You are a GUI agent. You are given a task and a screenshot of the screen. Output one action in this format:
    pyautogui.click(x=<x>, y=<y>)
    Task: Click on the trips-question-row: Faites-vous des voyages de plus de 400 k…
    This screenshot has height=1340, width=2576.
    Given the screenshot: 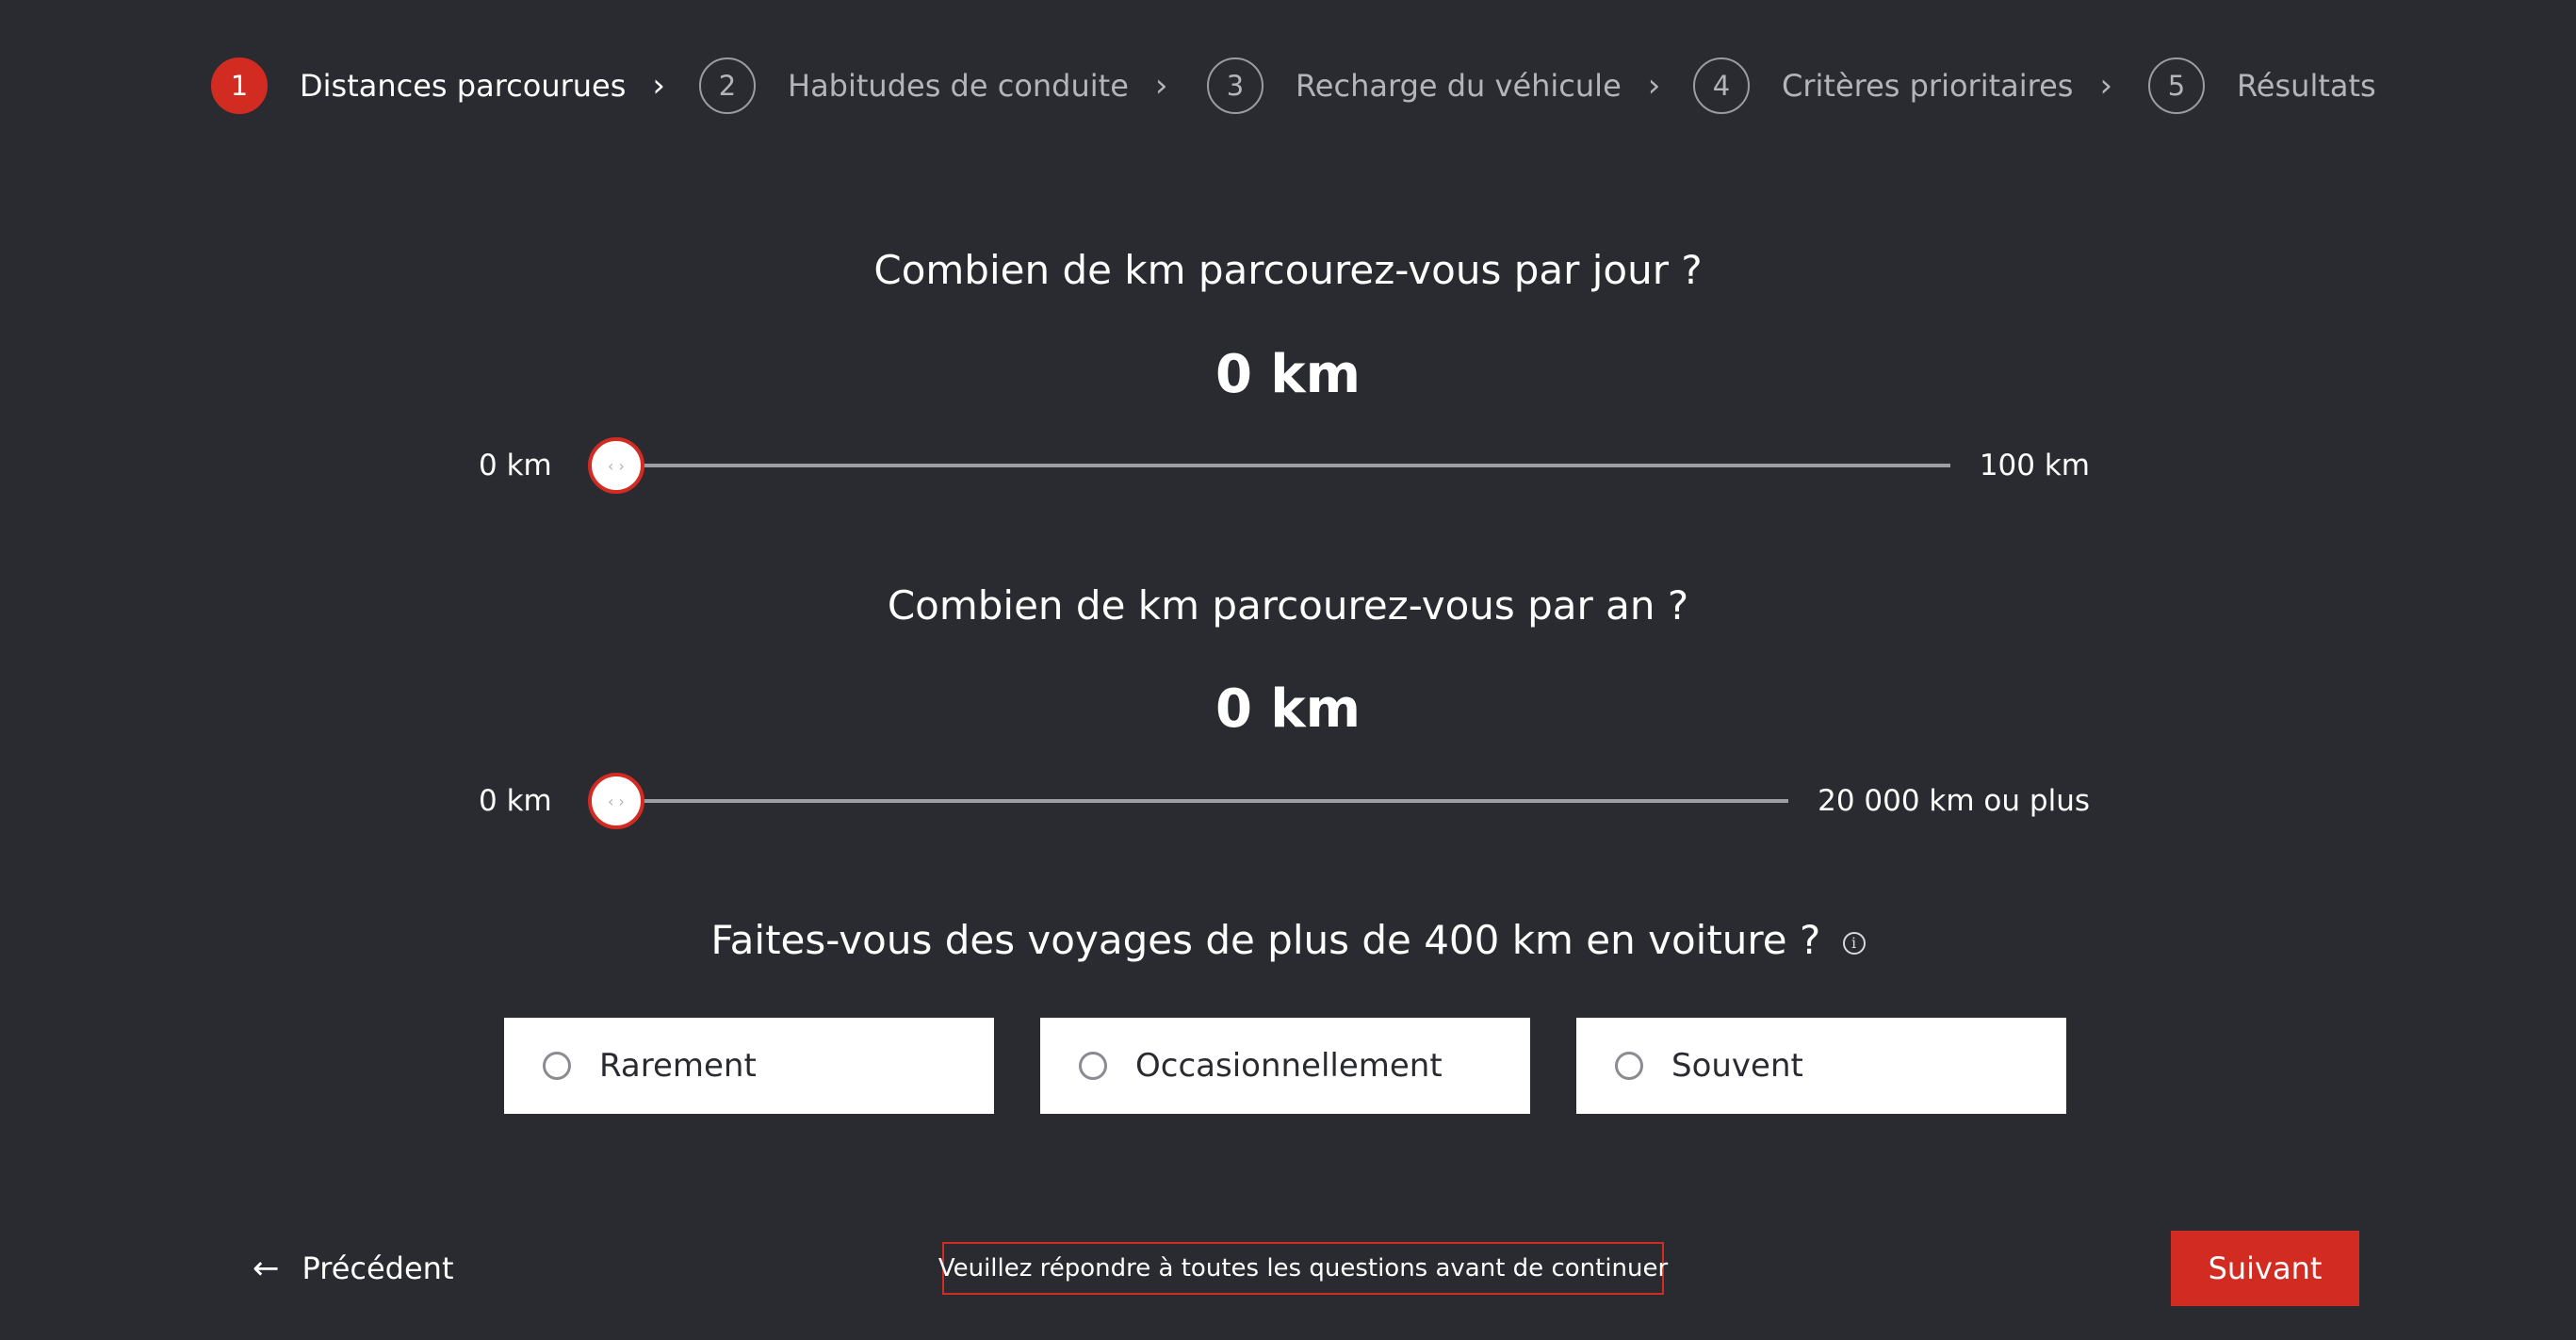 What is the action you would take?
    pyautogui.click(x=1288, y=940)
    